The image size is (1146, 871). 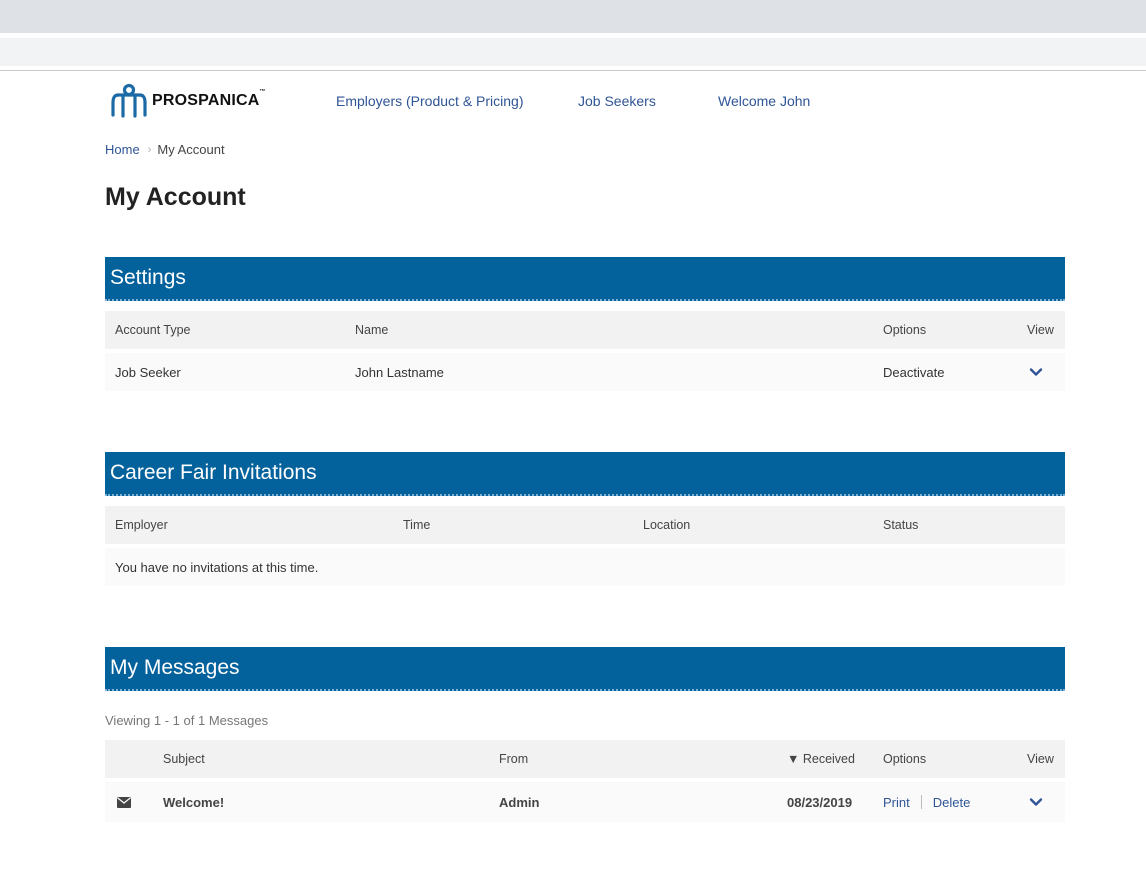 I want to click on options-divider, so click(x=921, y=802).